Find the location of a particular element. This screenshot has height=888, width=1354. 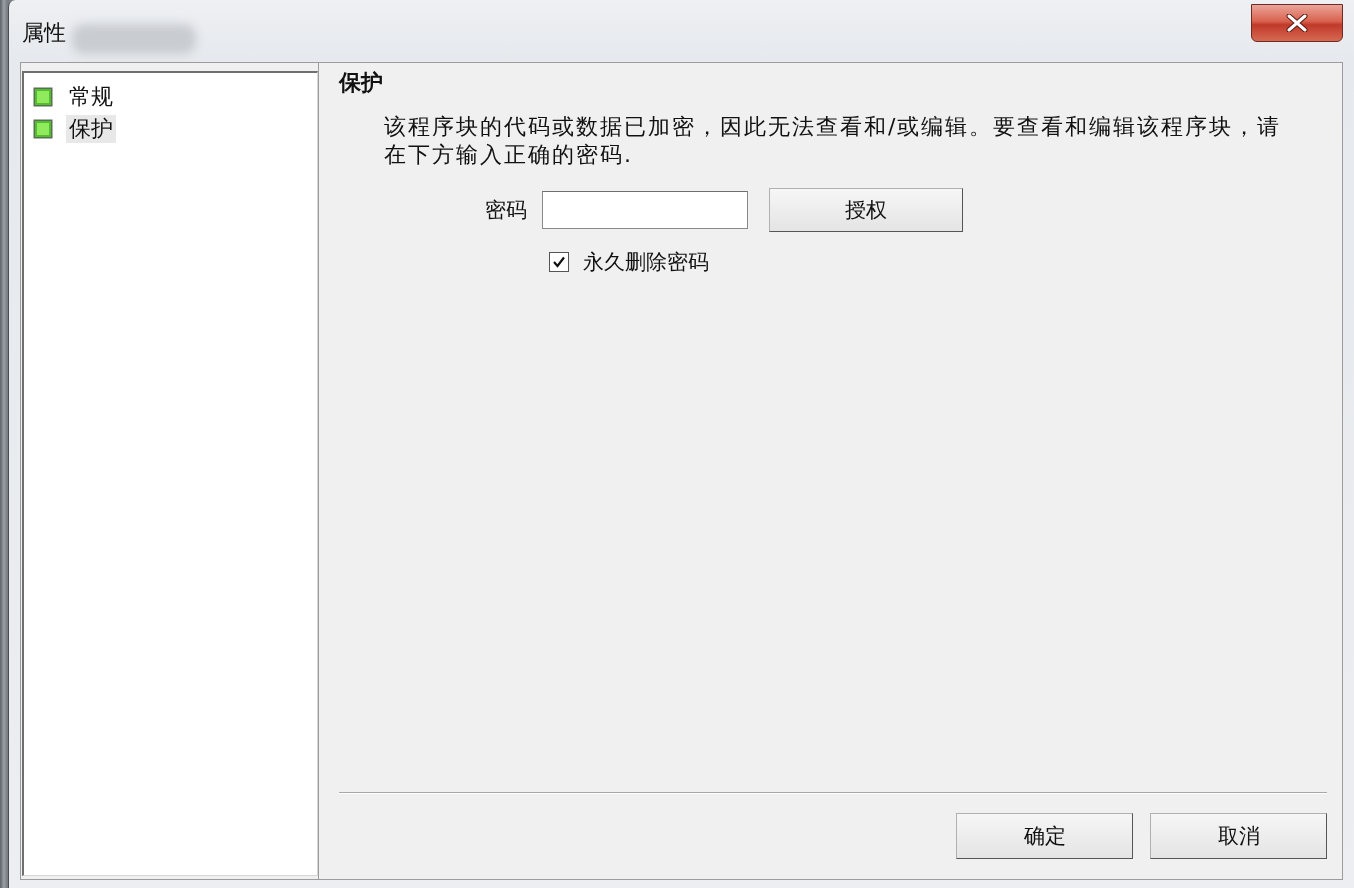

password-field is located at coordinates (645, 210).